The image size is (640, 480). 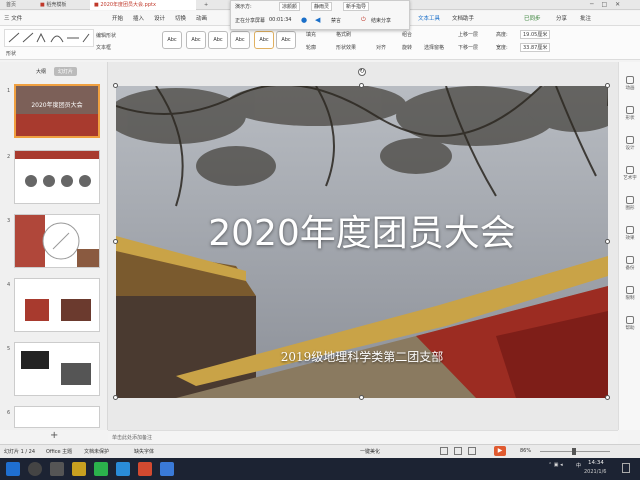 I want to click on slide-subtitle: 2019级地理科学类第二团支部, so click(x=362, y=356).